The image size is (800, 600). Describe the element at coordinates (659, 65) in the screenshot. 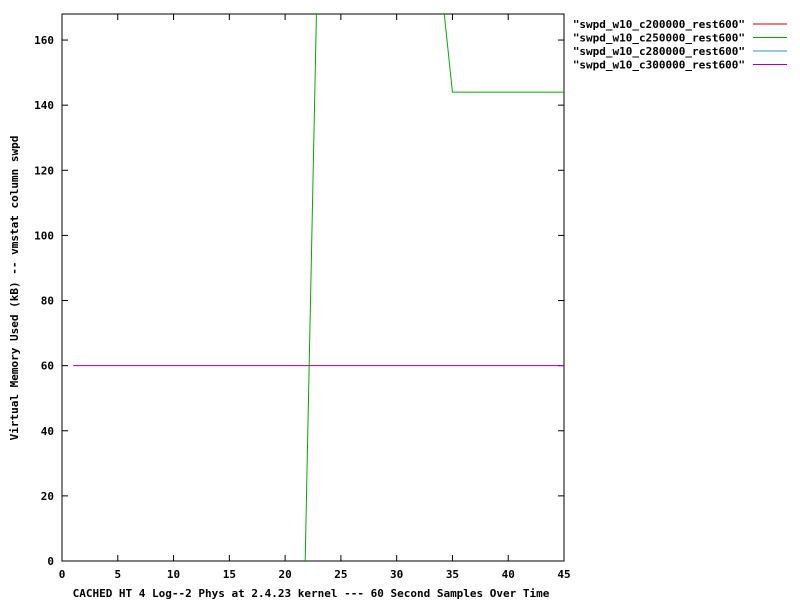

I see `legend-label: "swpd_w10_c300000_rest600"` at that location.